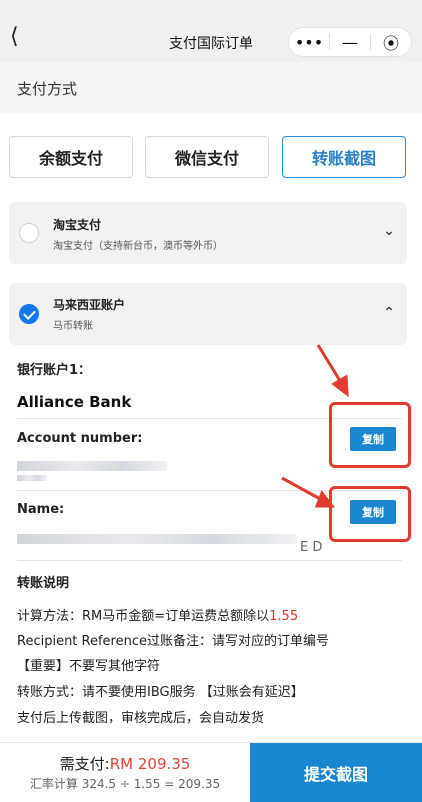 This screenshot has height=802, width=422. What do you see at coordinates (143, 616) in the screenshot?
I see `instruction-text: 计算方法：RM马币金额=订单运费总额除以` at bounding box center [143, 616].